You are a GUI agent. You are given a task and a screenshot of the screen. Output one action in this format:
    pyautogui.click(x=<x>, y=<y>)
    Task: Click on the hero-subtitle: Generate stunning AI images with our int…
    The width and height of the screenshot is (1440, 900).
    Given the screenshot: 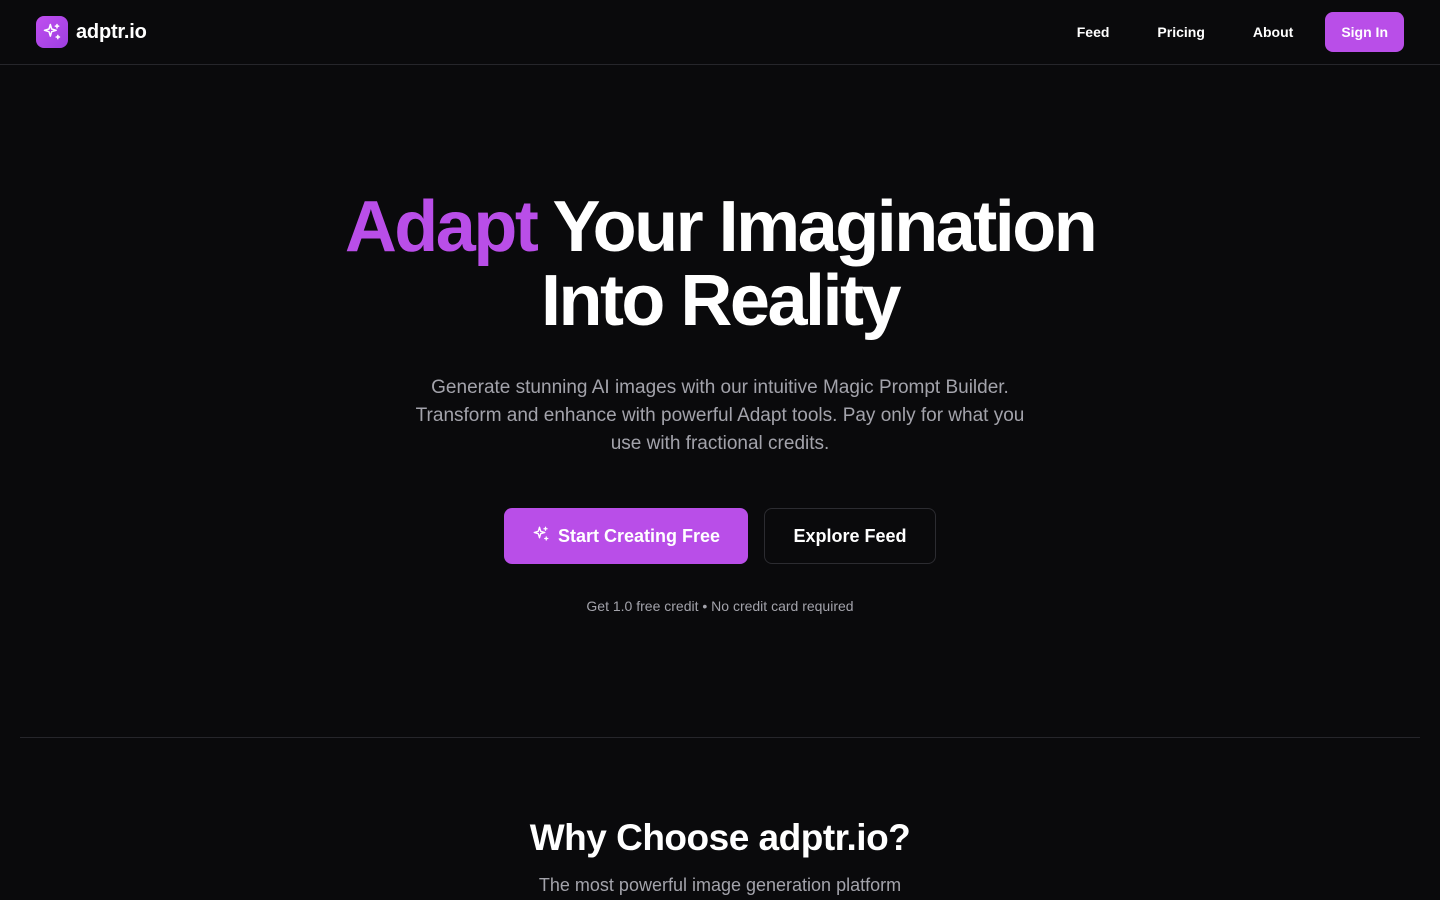 What is the action you would take?
    pyautogui.click(x=720, y=415)
    